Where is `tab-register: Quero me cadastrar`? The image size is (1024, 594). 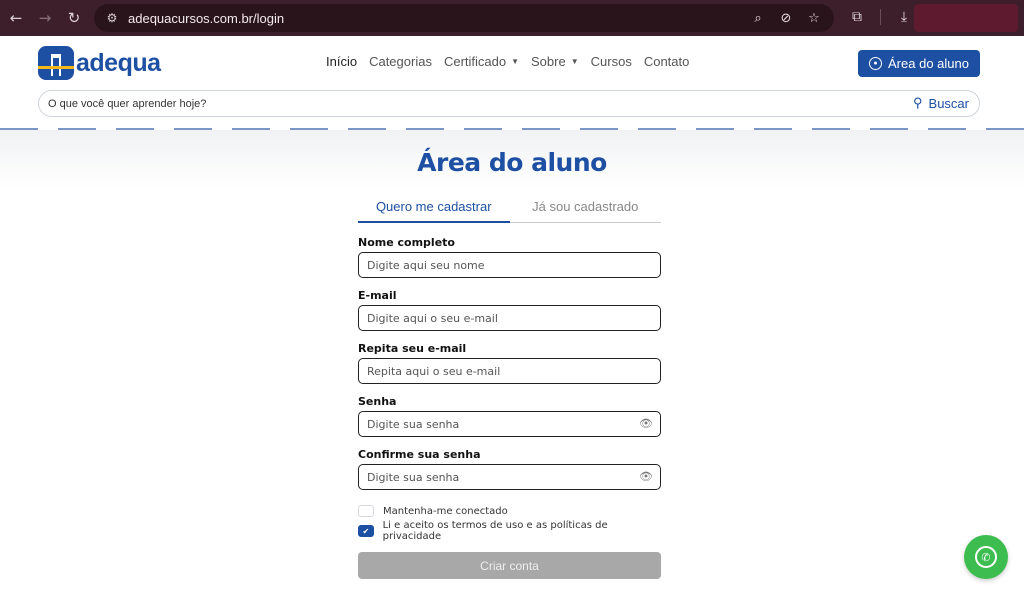
tab-register: Quero me cadastrar is located at coordinates (434, 209).